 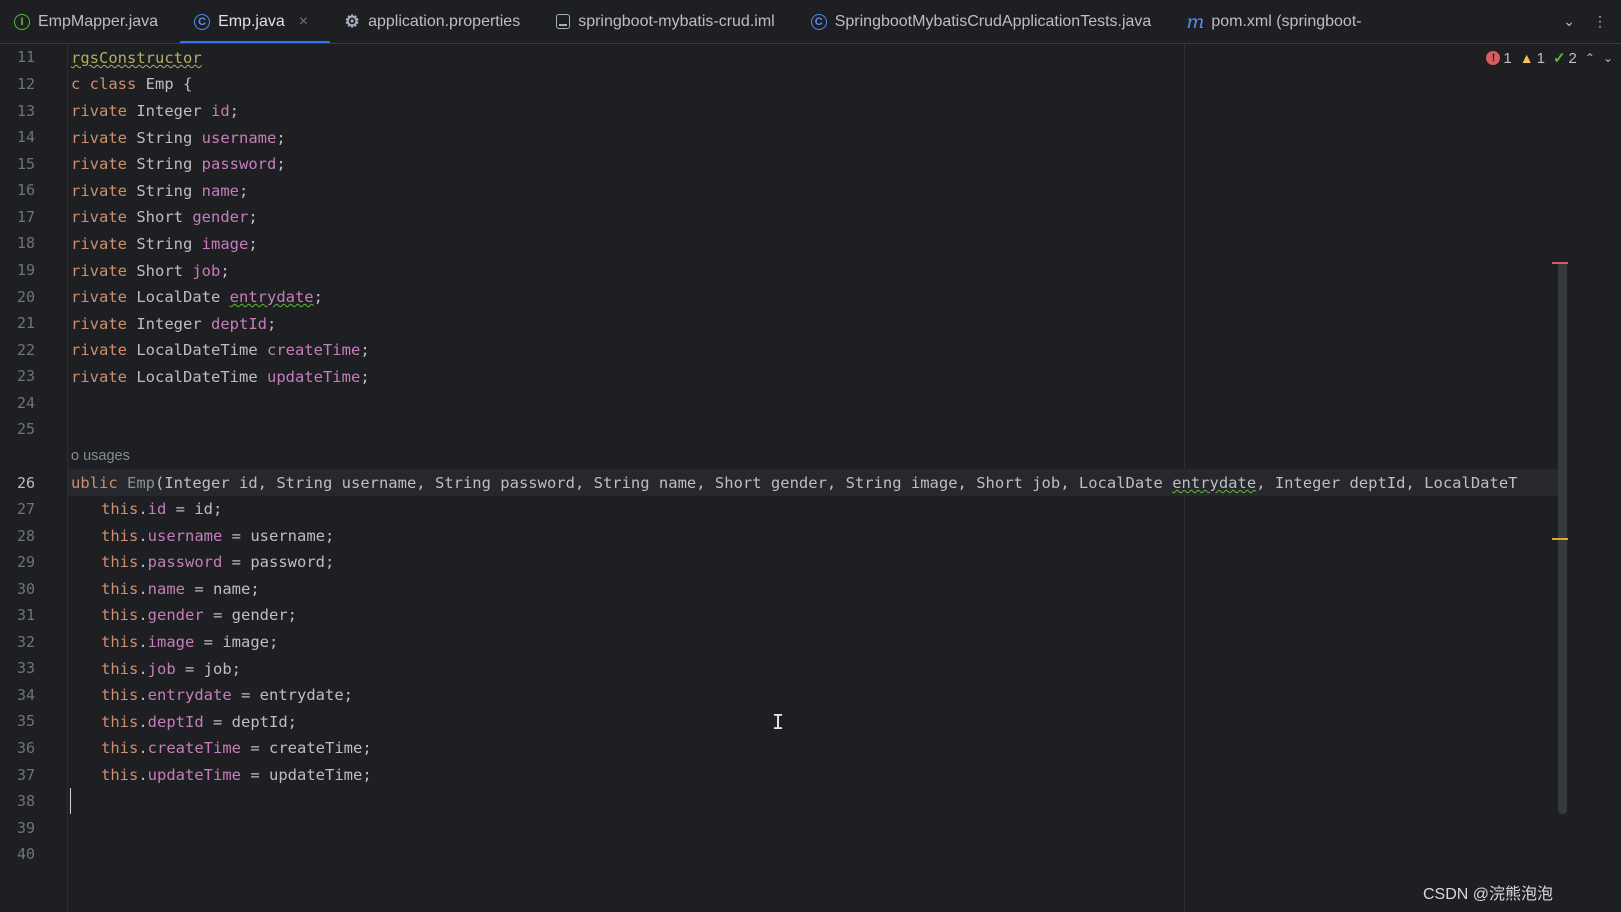 What do you see at coordinates (164, 244) in the screenshot?
I see `field-declaration-line: rivate String image;` at bounding box center [164, 244].